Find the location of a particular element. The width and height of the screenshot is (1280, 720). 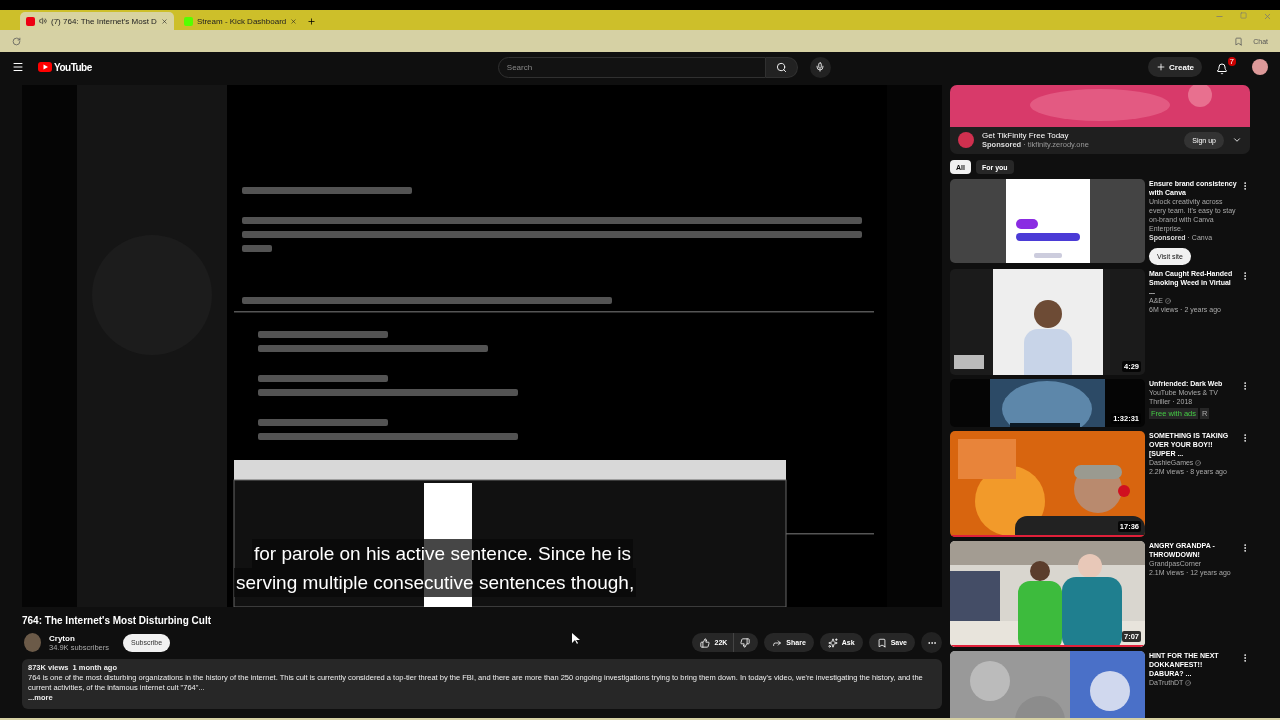

ad-title: Get TikFinity Free Today is located at coordinates (1083, 135).